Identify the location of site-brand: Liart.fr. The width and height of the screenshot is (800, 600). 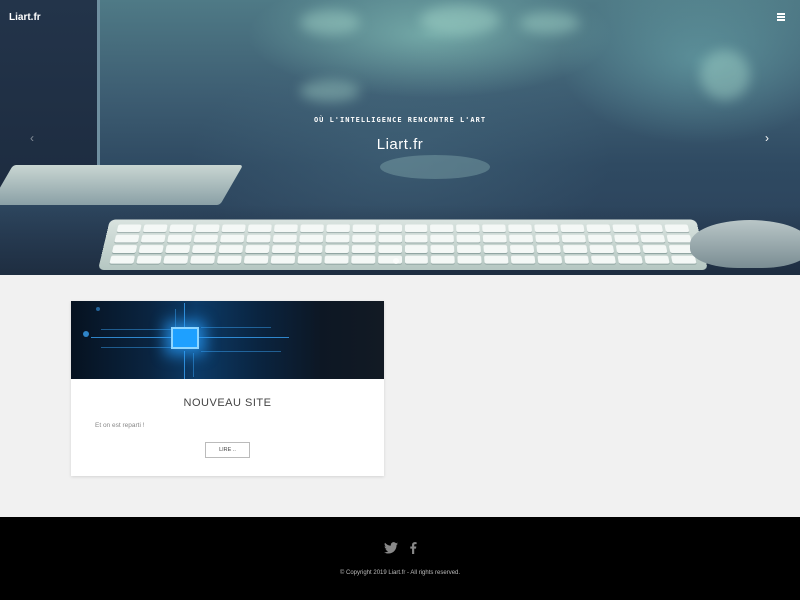
(25, 17).